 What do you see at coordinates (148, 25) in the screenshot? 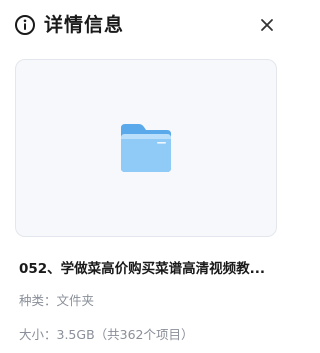
I see `details-header: 详情信息` at bounding box center [148, 25].